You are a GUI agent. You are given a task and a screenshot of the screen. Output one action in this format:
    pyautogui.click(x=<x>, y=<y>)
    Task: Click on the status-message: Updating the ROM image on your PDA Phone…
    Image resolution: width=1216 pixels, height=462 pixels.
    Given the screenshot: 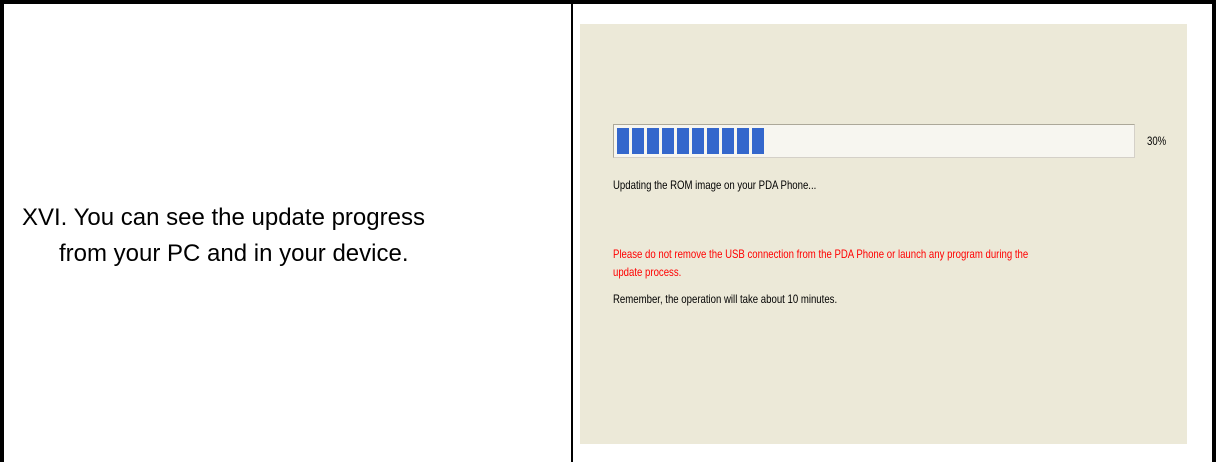 What is the action you would take?
    pyautogui.click(x=715, y=185)
    